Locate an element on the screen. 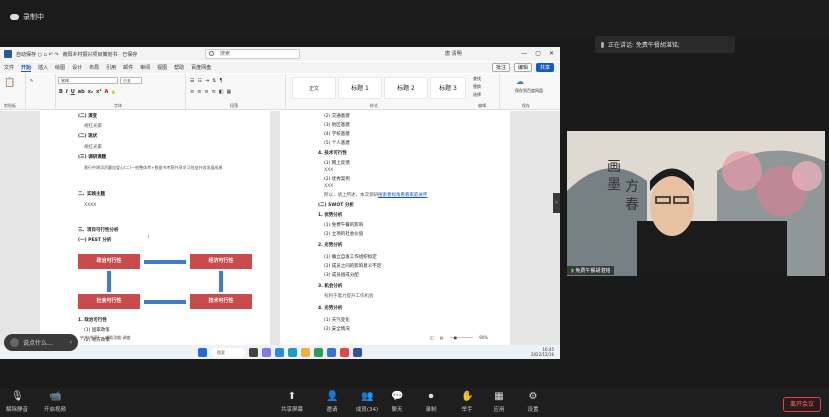 The image size is (829, 417). replace-button: 替换 is located at coordinates (477, 87).